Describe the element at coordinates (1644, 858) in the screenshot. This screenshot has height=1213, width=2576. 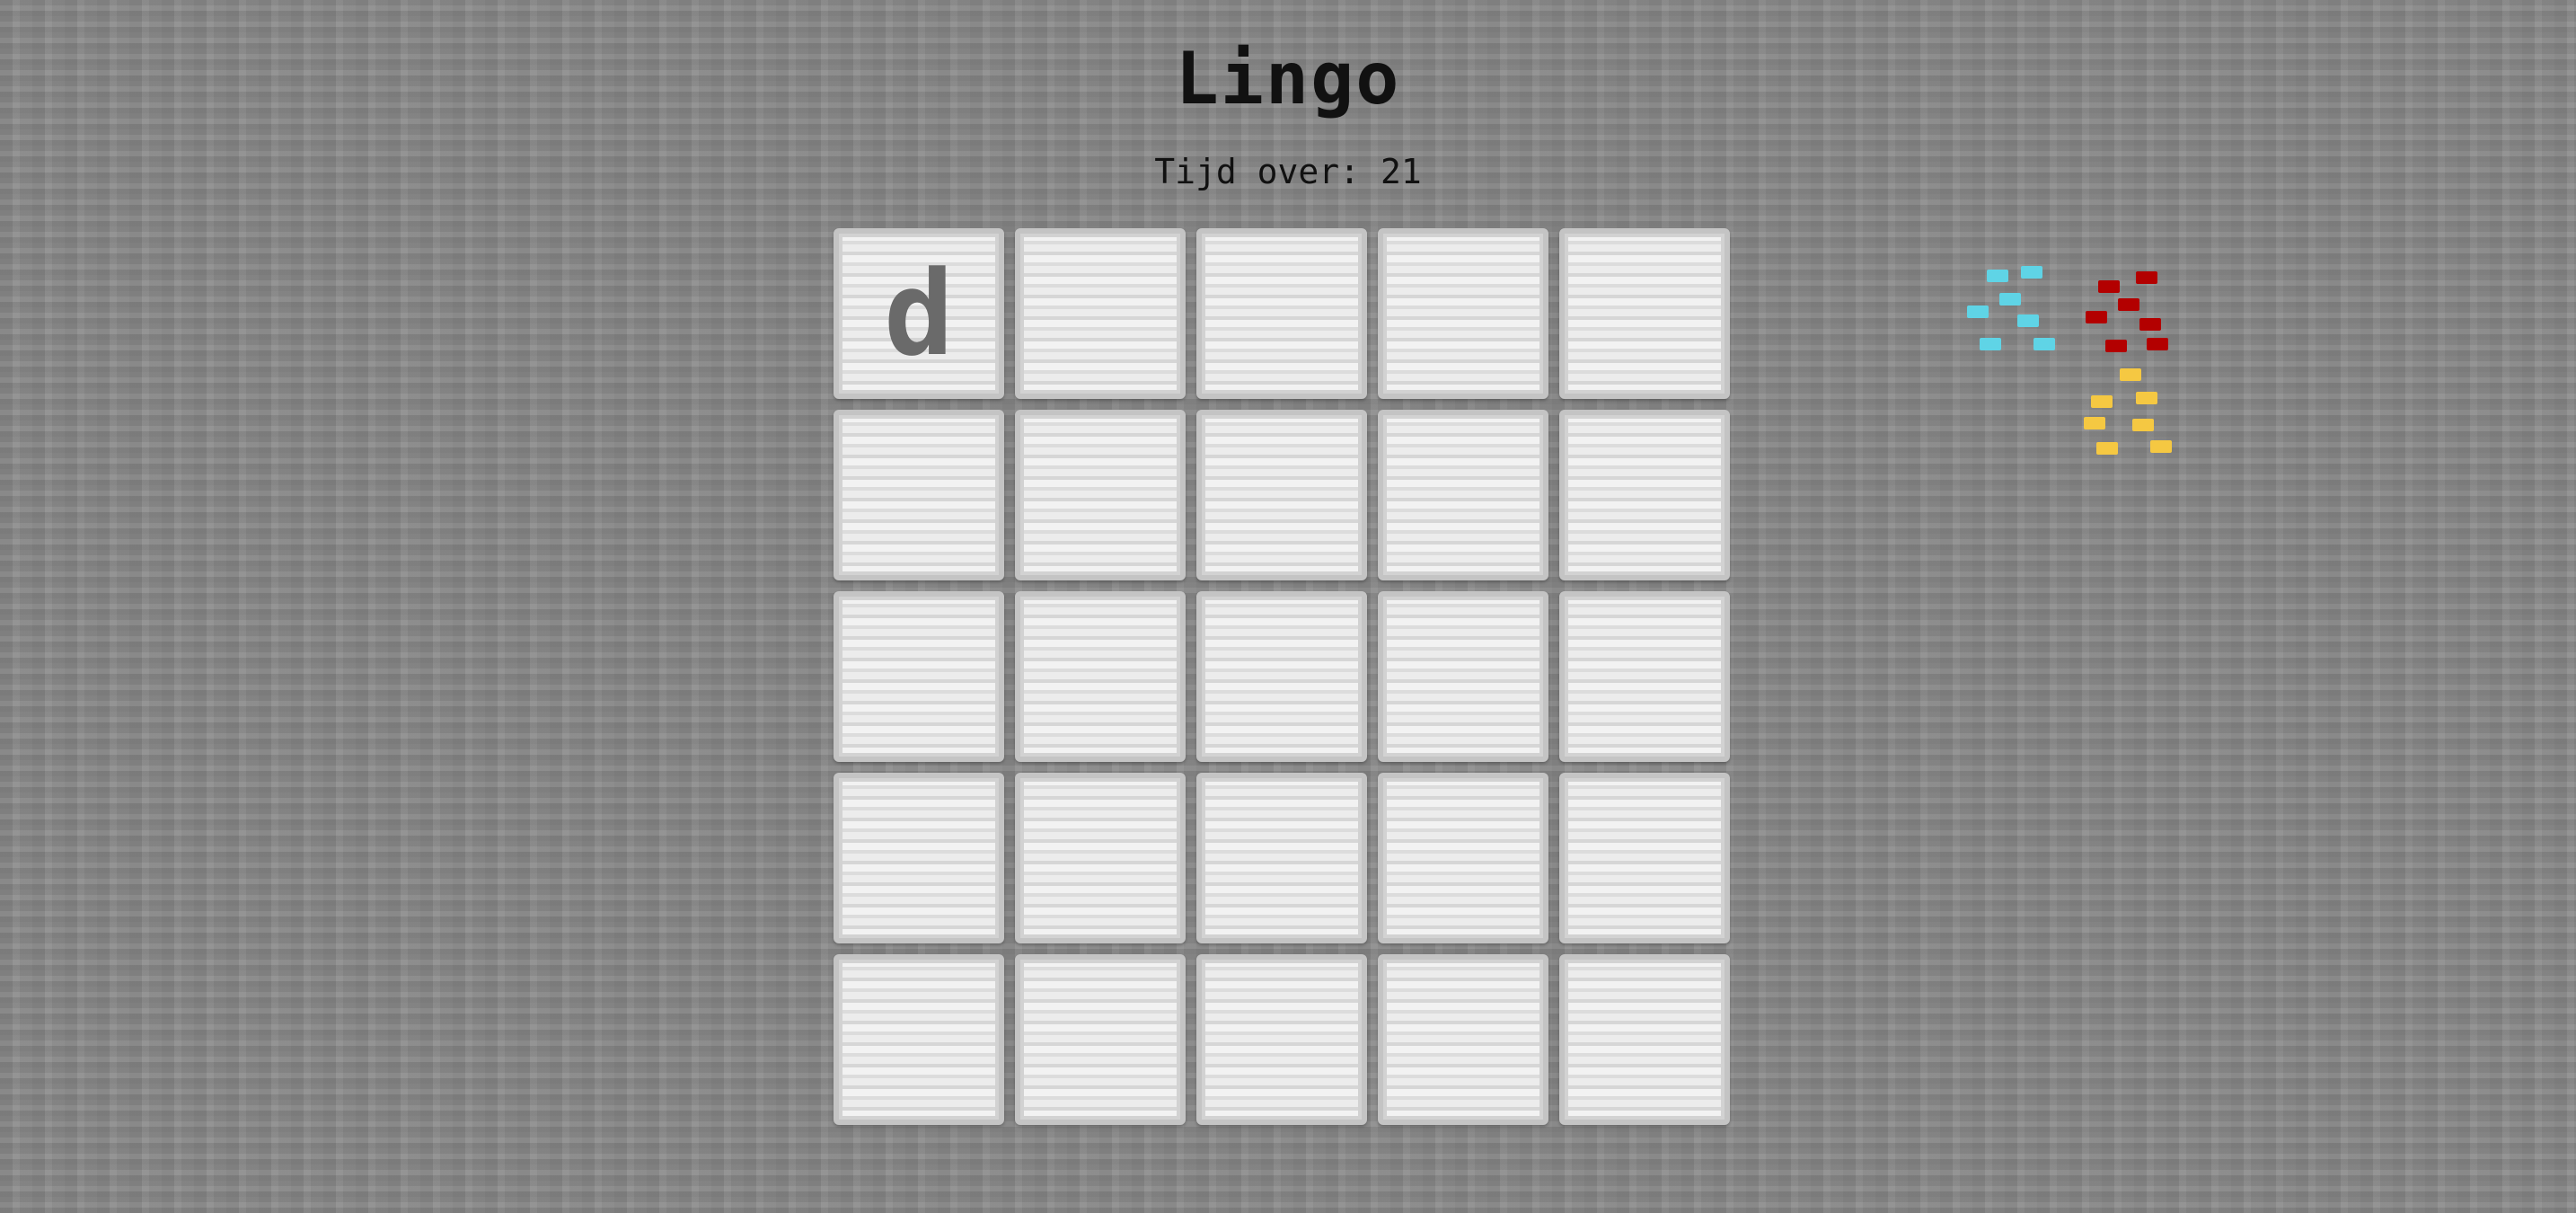
I see `board-cell-r4c5` at that location.